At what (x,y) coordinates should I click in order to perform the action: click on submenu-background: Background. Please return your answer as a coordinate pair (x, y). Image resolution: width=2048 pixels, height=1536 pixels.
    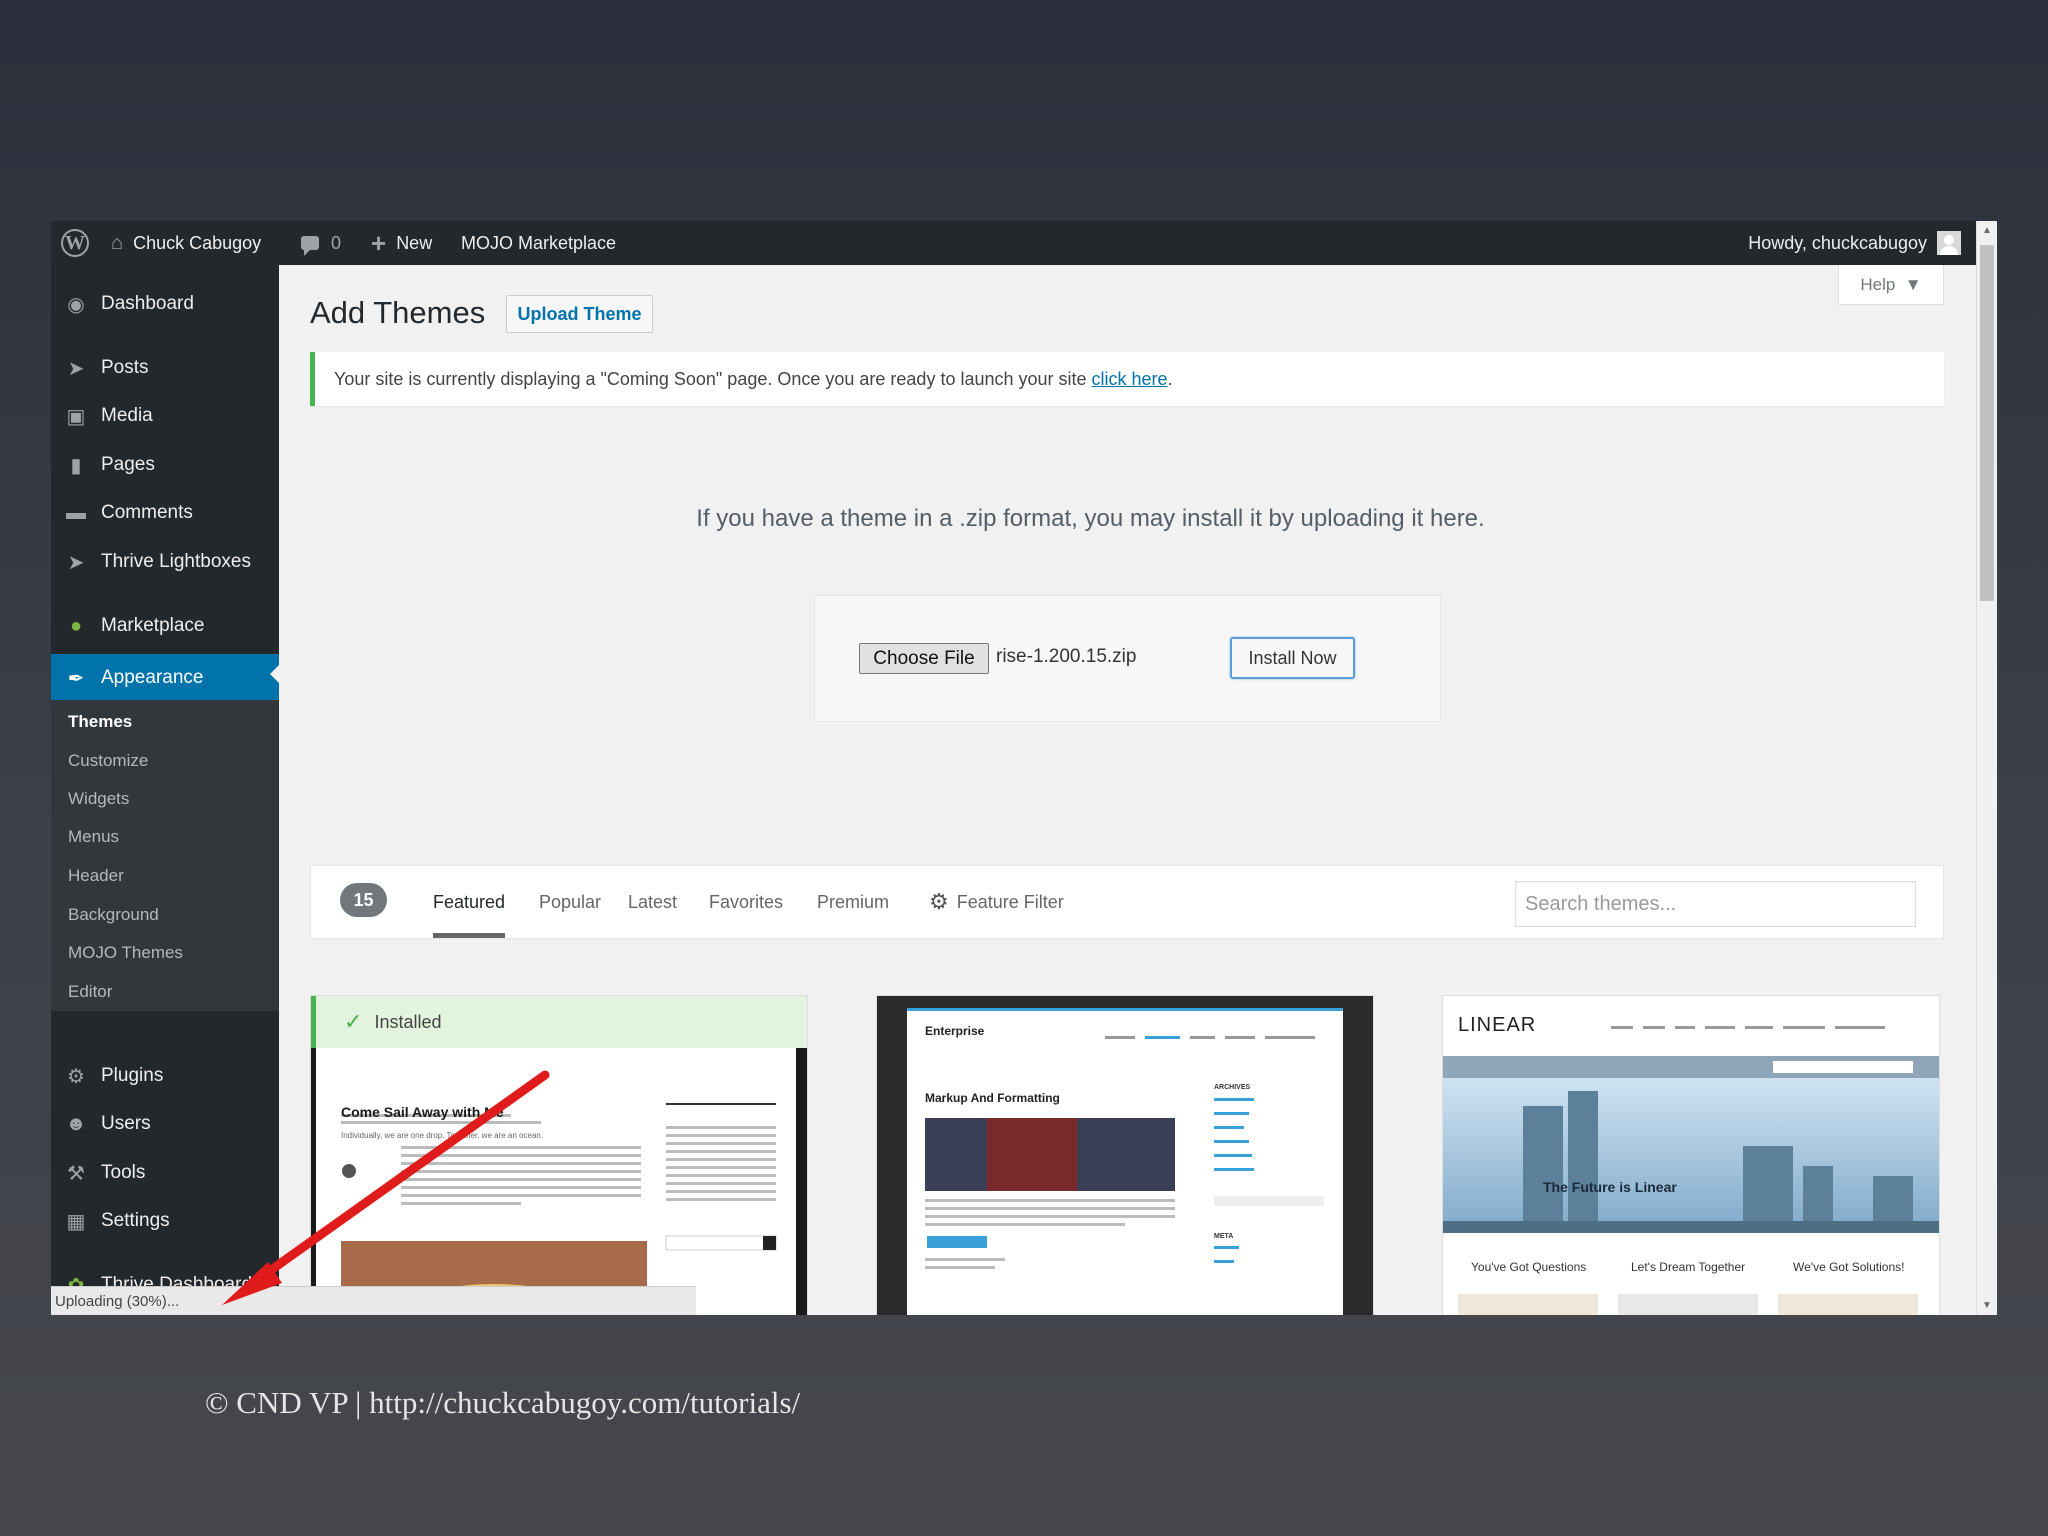
    Looking at the image, I should click on (113, 915).